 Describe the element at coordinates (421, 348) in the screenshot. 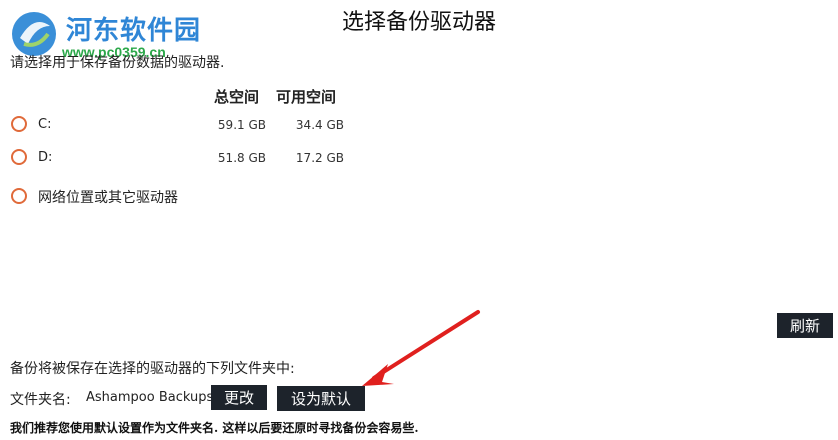

I see `annotation-arrow-icon` at that location.